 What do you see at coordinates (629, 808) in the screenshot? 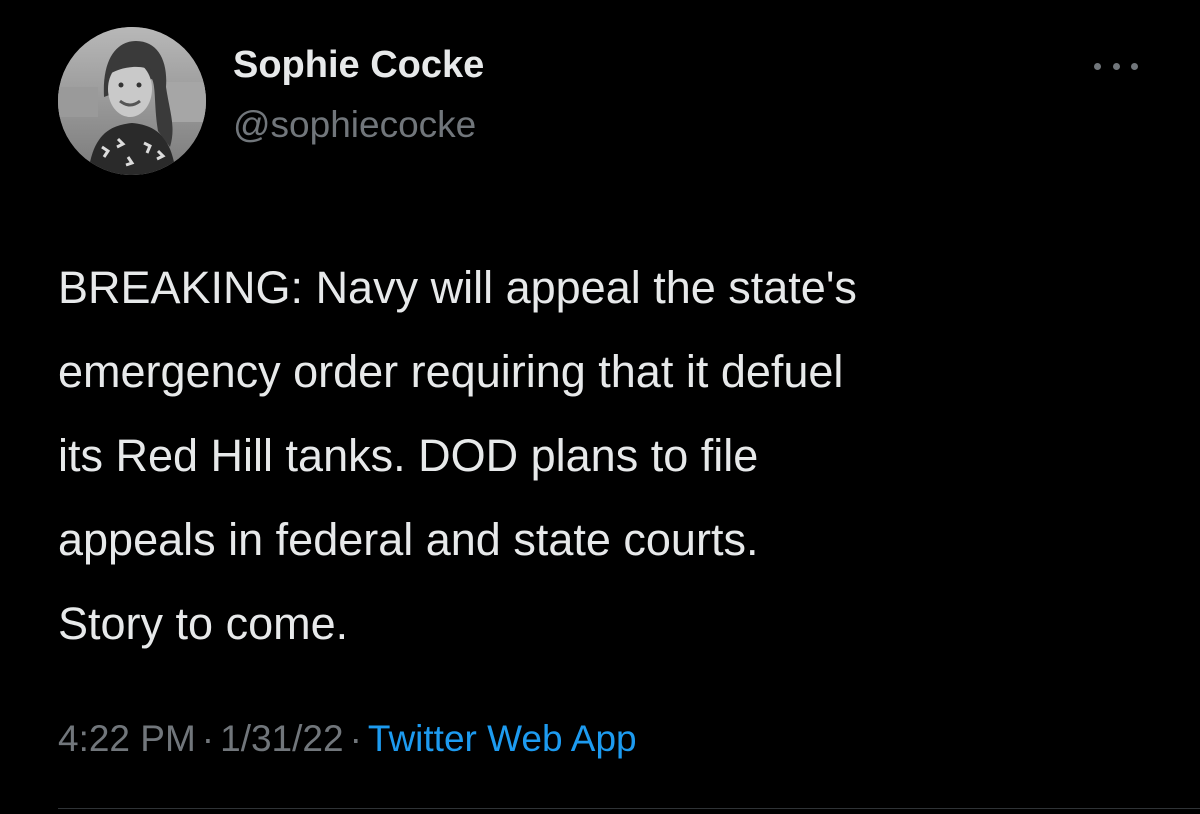
I see `divider` at bounding box center [629, 808].